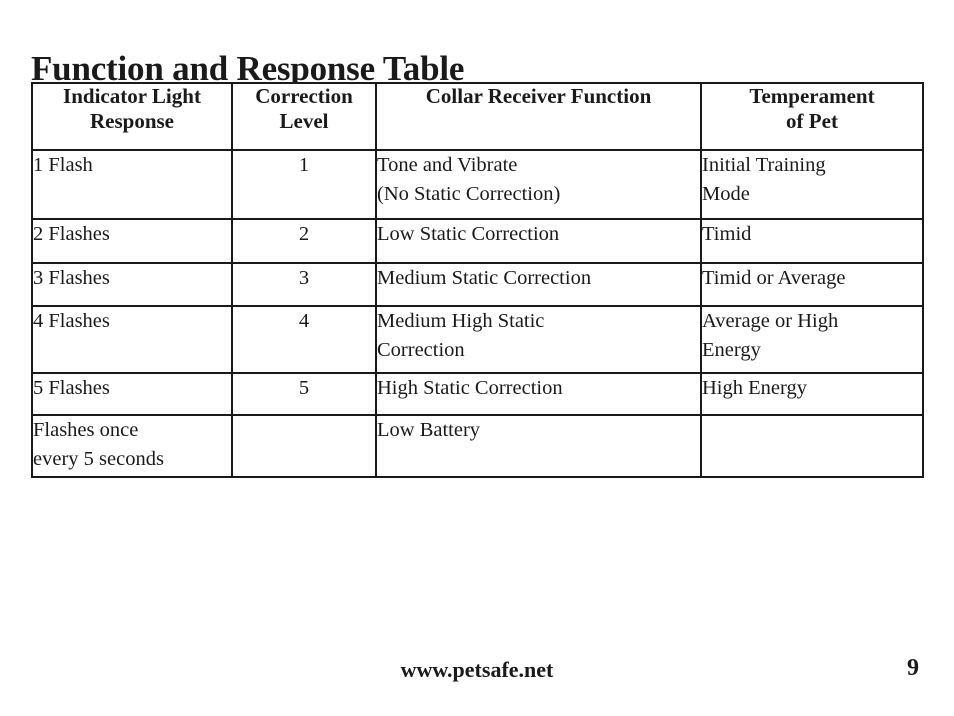 This screenshot has width=954, height=716. Describe the element at coordinates (132, 394) in the screenshot. I see `cell-indicator-light-response: 5 Flashes` at that location.